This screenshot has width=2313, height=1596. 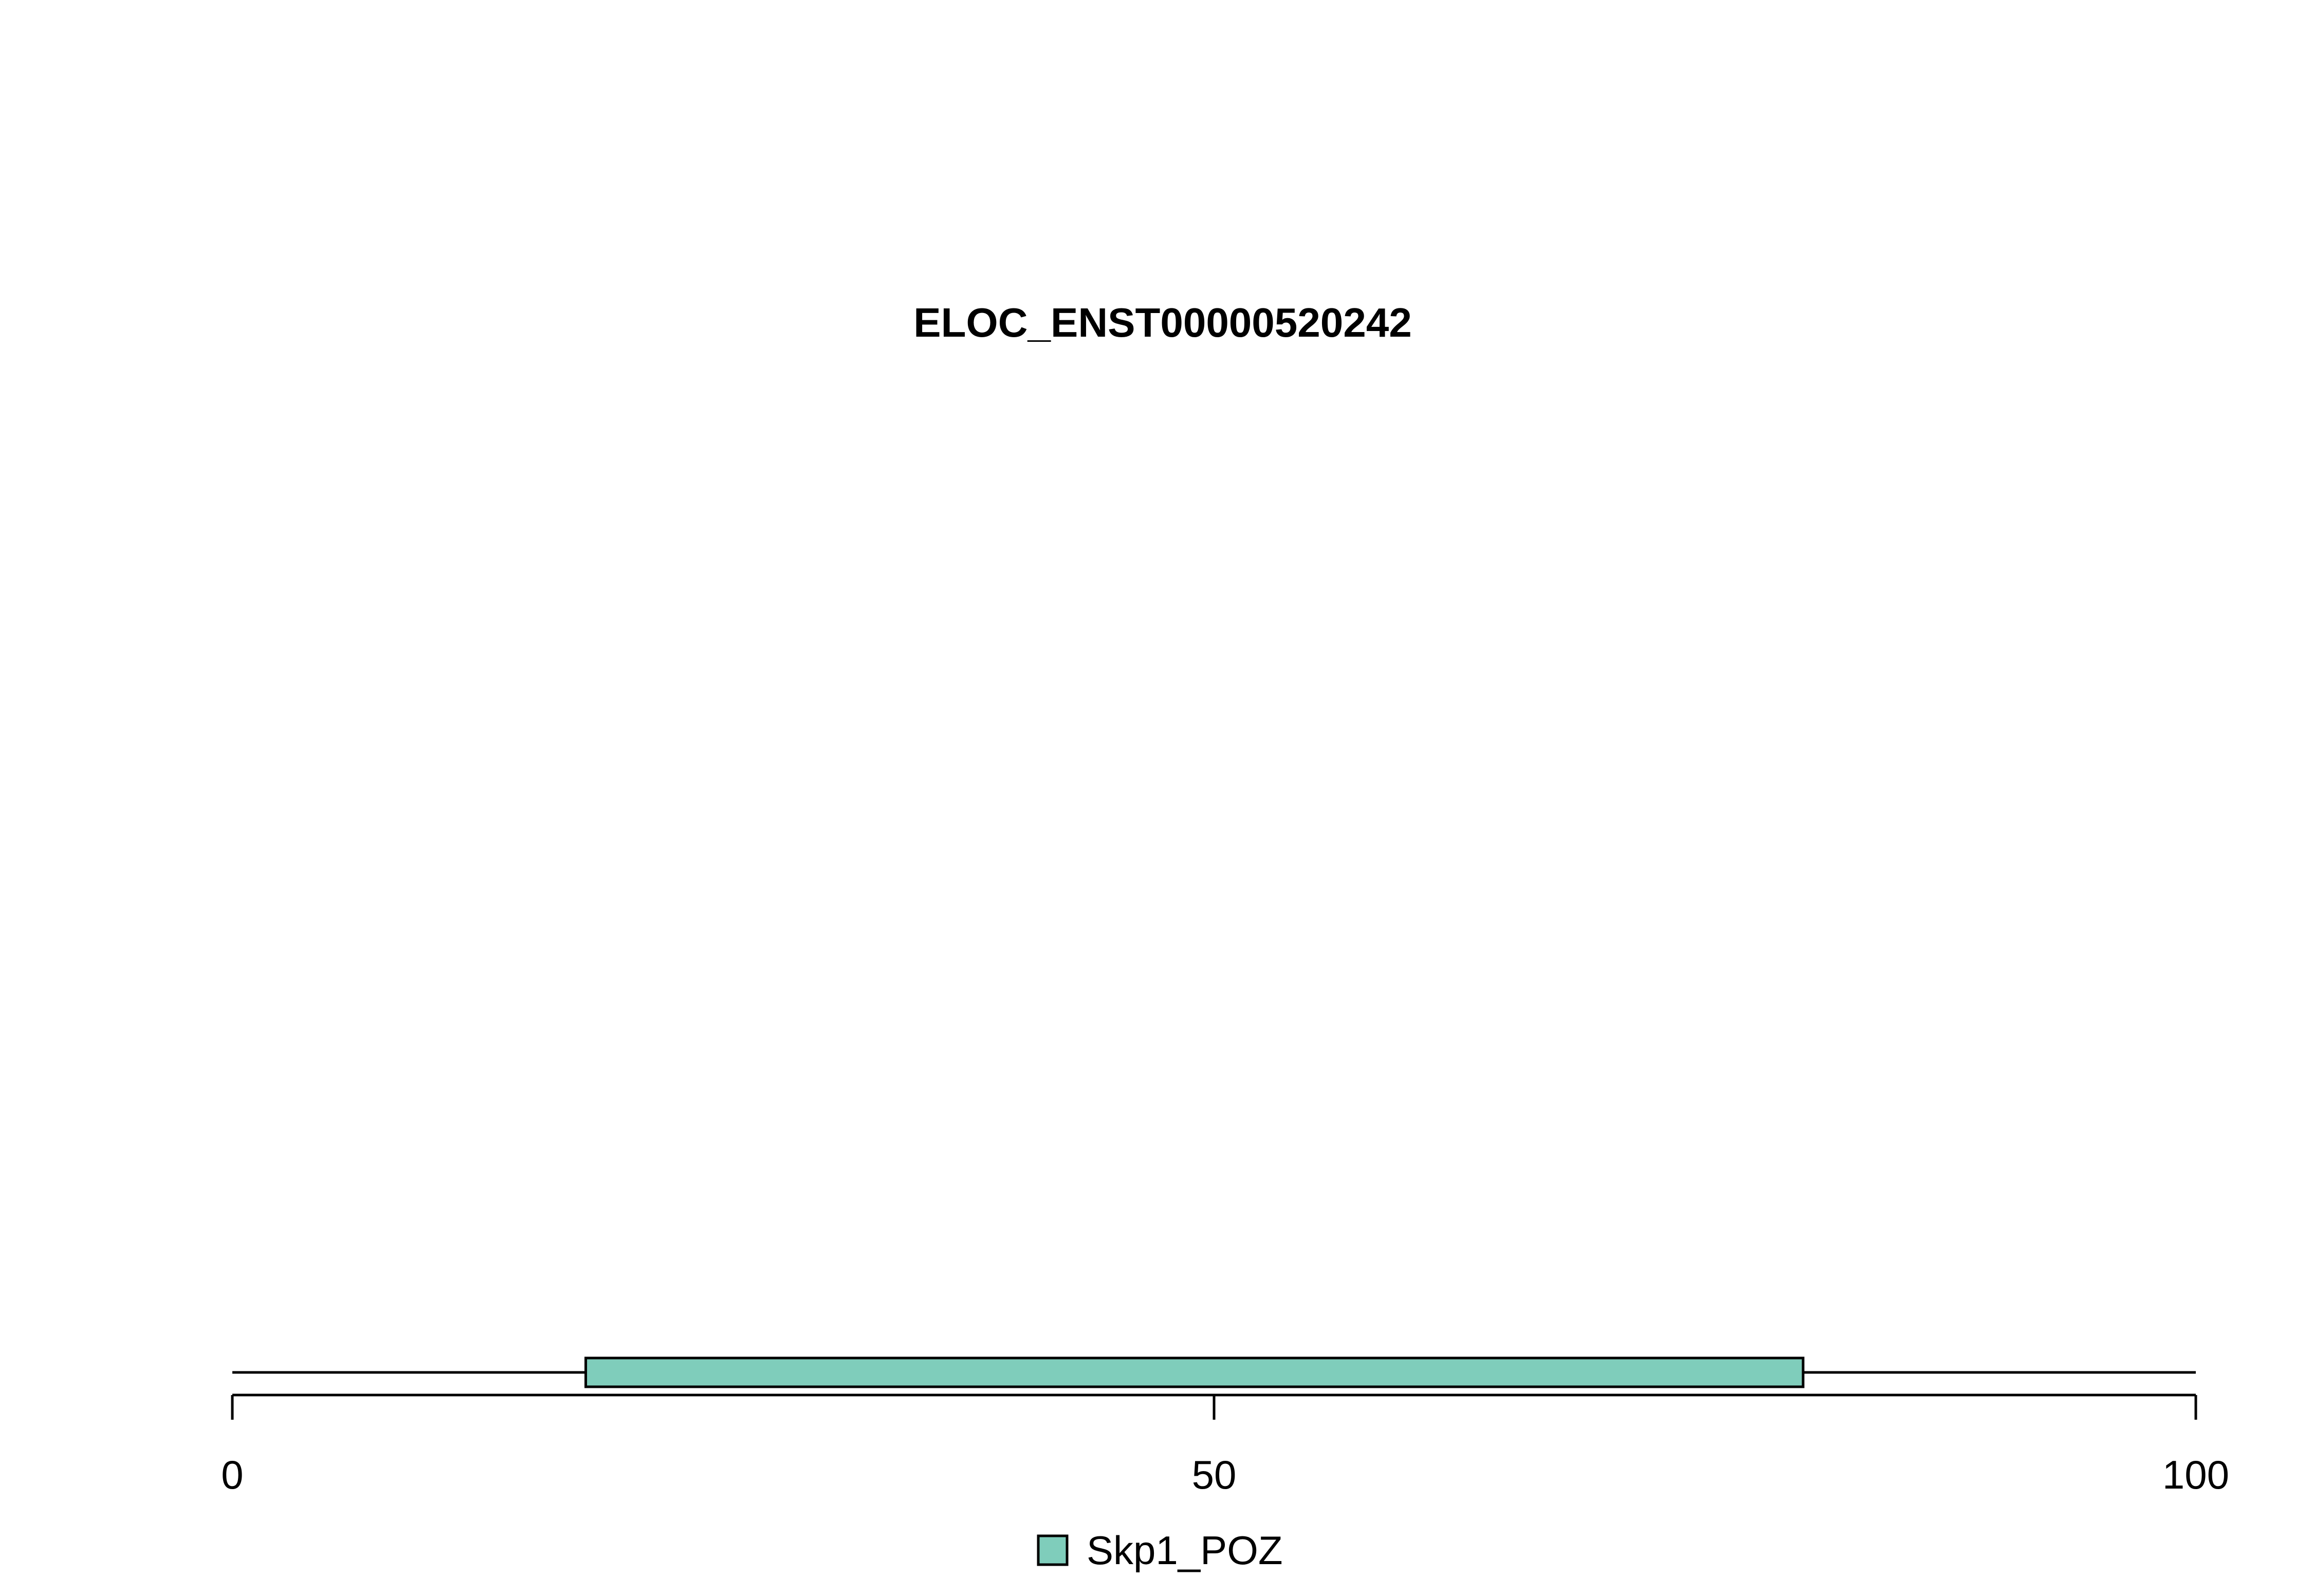 I want to click on legend: Skp1_POZ, so click(x=1160, y=1551).